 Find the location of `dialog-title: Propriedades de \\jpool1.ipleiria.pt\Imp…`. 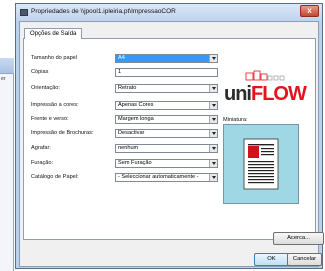

dialog-title: Propriedades de \\jpool1.ipleiria.pt\Imp… is located at coordinates (103, 11).